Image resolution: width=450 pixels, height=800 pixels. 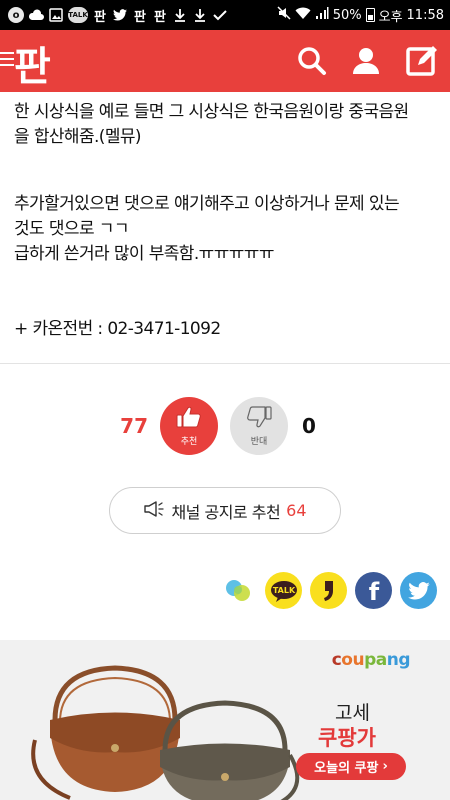 I want to click on facebook-icon: f, so click(x=373, y=590).